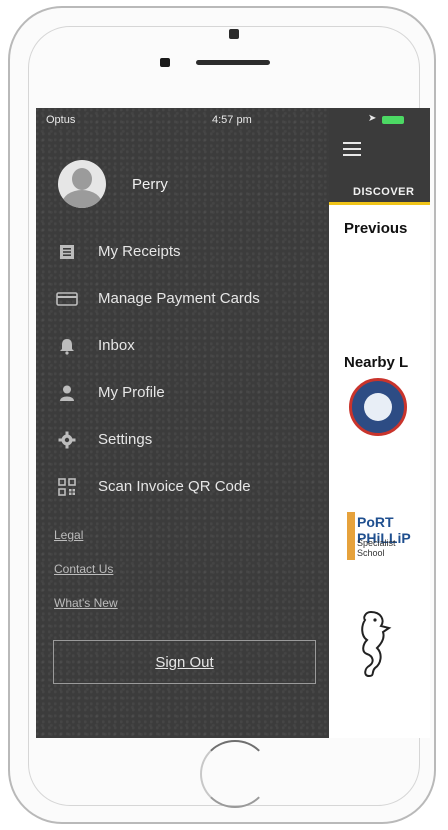 The height and width of the screenshot is (830, 448). Describe the element at coordinates (82, 179) in the screenshot. I see `avatar-head` at that location.